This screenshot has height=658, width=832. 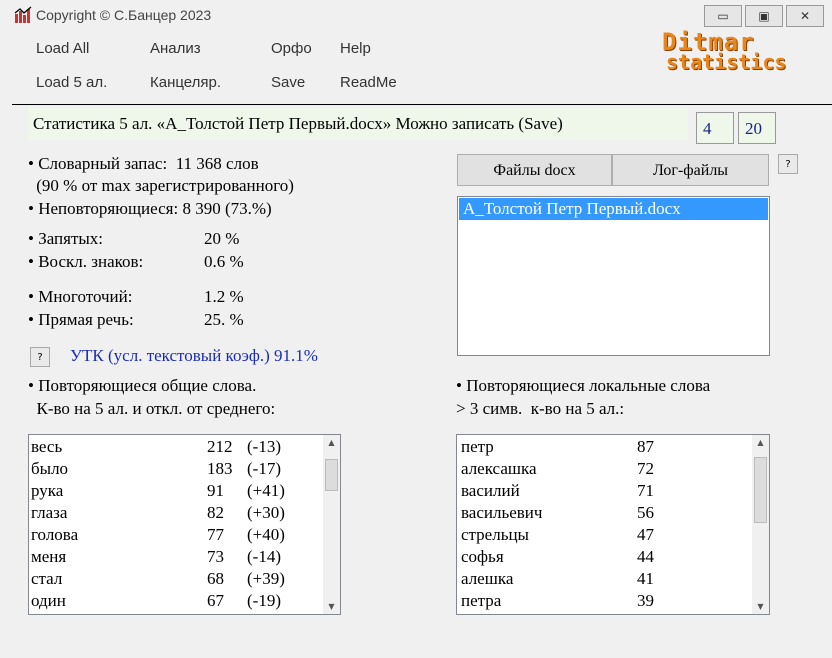 I want to click on menu-load-5: Load 5 ал., so click(x=71, y=82).